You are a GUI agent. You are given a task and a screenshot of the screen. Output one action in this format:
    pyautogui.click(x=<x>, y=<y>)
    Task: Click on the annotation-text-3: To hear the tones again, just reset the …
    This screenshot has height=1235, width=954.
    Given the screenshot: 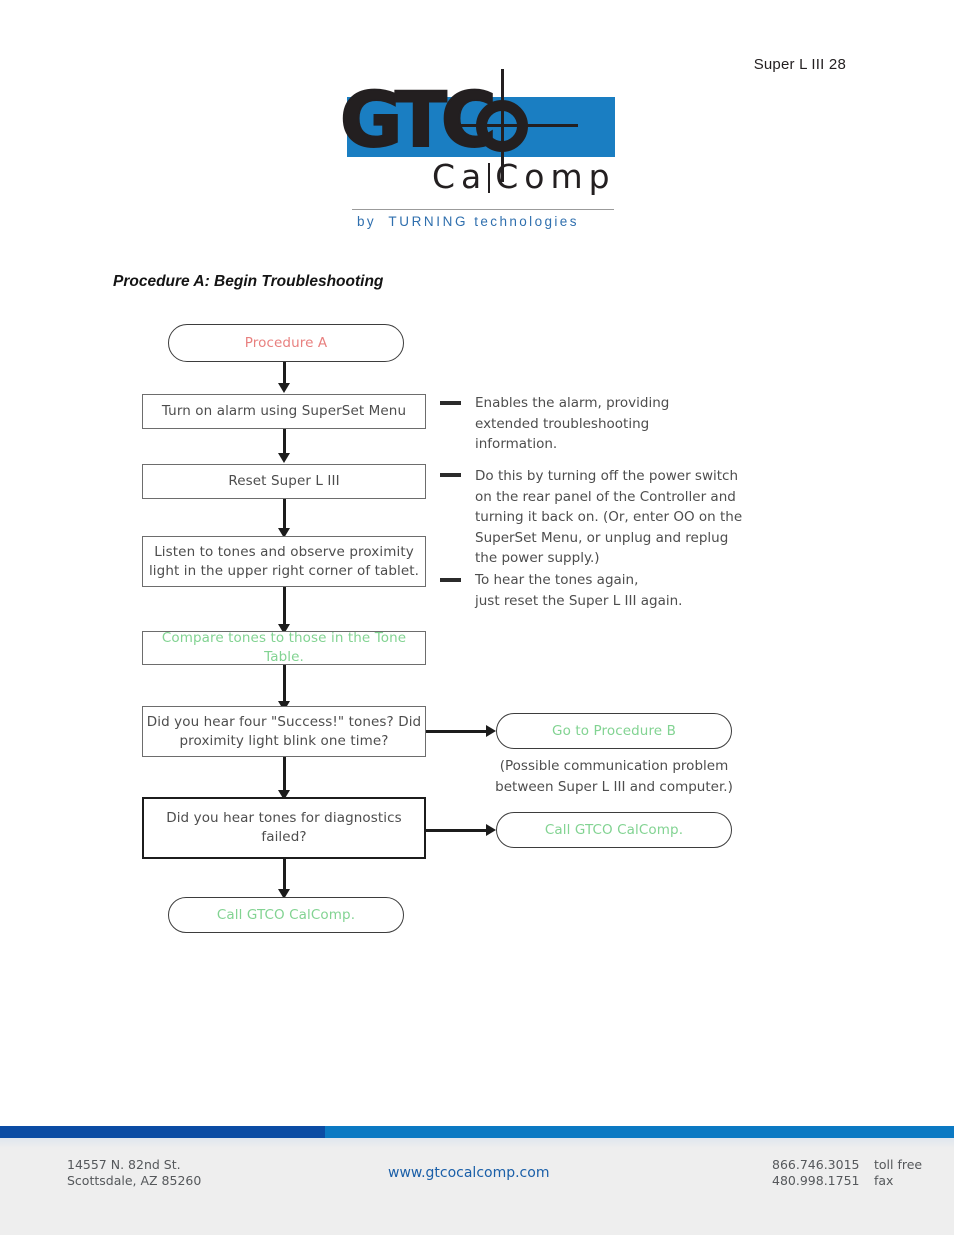 What is the action you would take?
    pyautogui.click(x=579, y=590)
    